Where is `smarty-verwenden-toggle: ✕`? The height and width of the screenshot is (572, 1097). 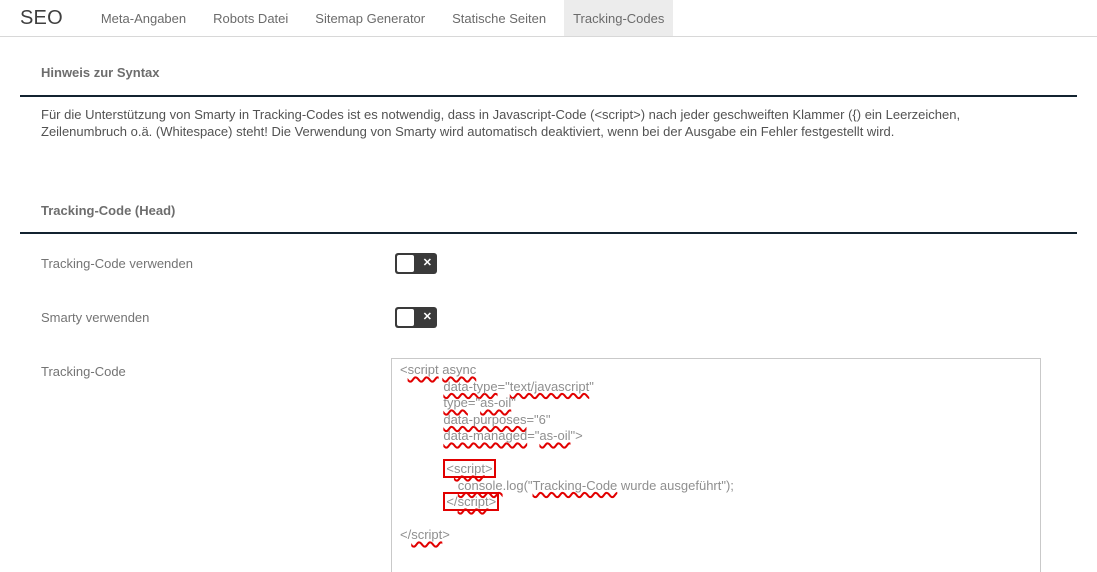
smarty-verwenden-toggle: ✕ is located at coordinates (416, 317).